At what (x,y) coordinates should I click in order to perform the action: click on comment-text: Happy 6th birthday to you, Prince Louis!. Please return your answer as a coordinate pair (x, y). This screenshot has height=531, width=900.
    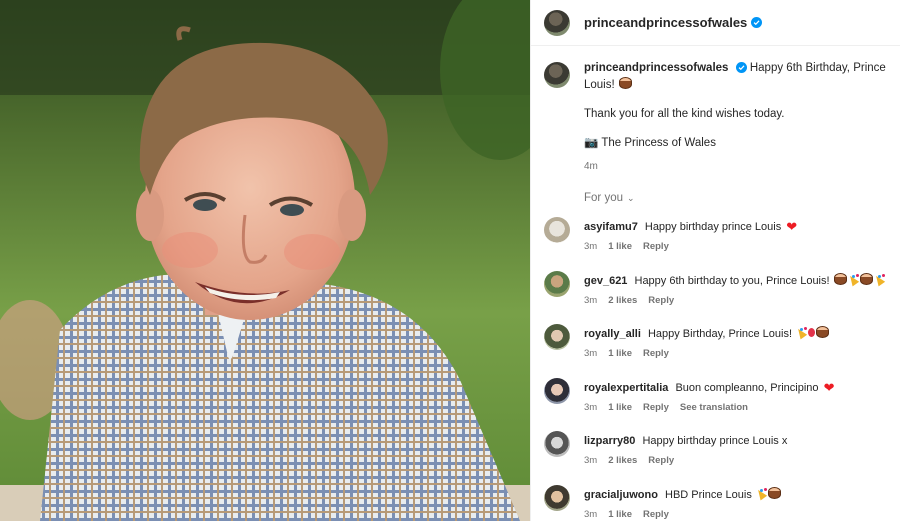
    Looking at the image, I should click on (732, 281).